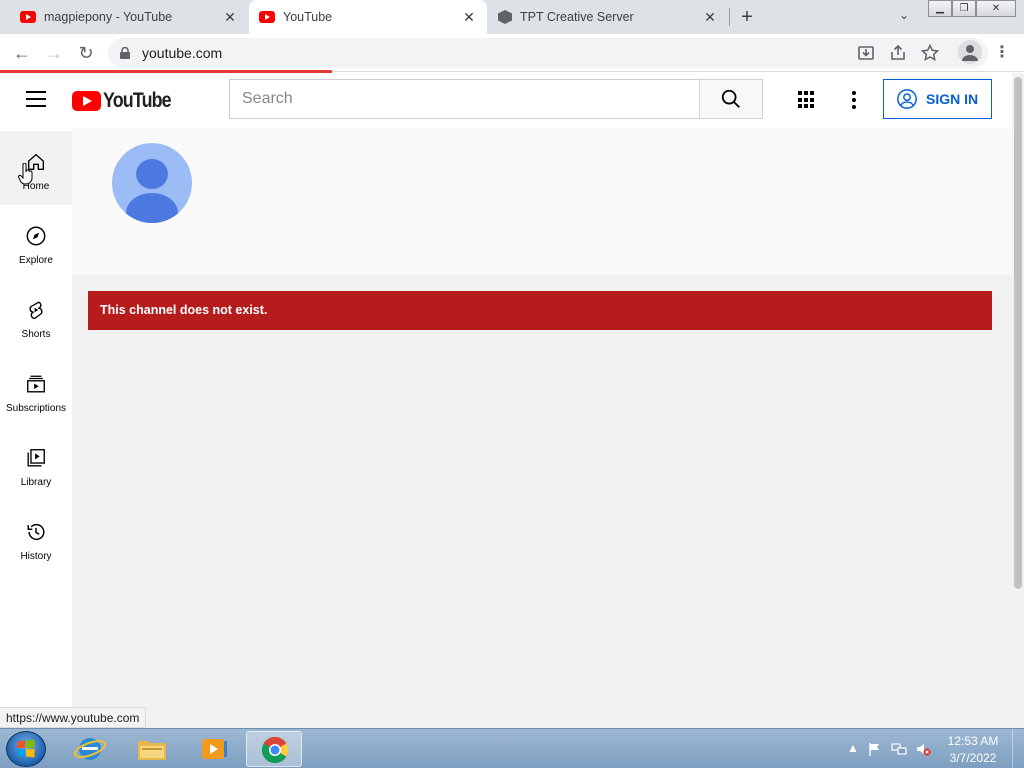 This screenshot has height=773, width=1024. Describe the element at coordinates (973, 741) in the screenshot. I see `clock-time: 12:53 AM` at that location.